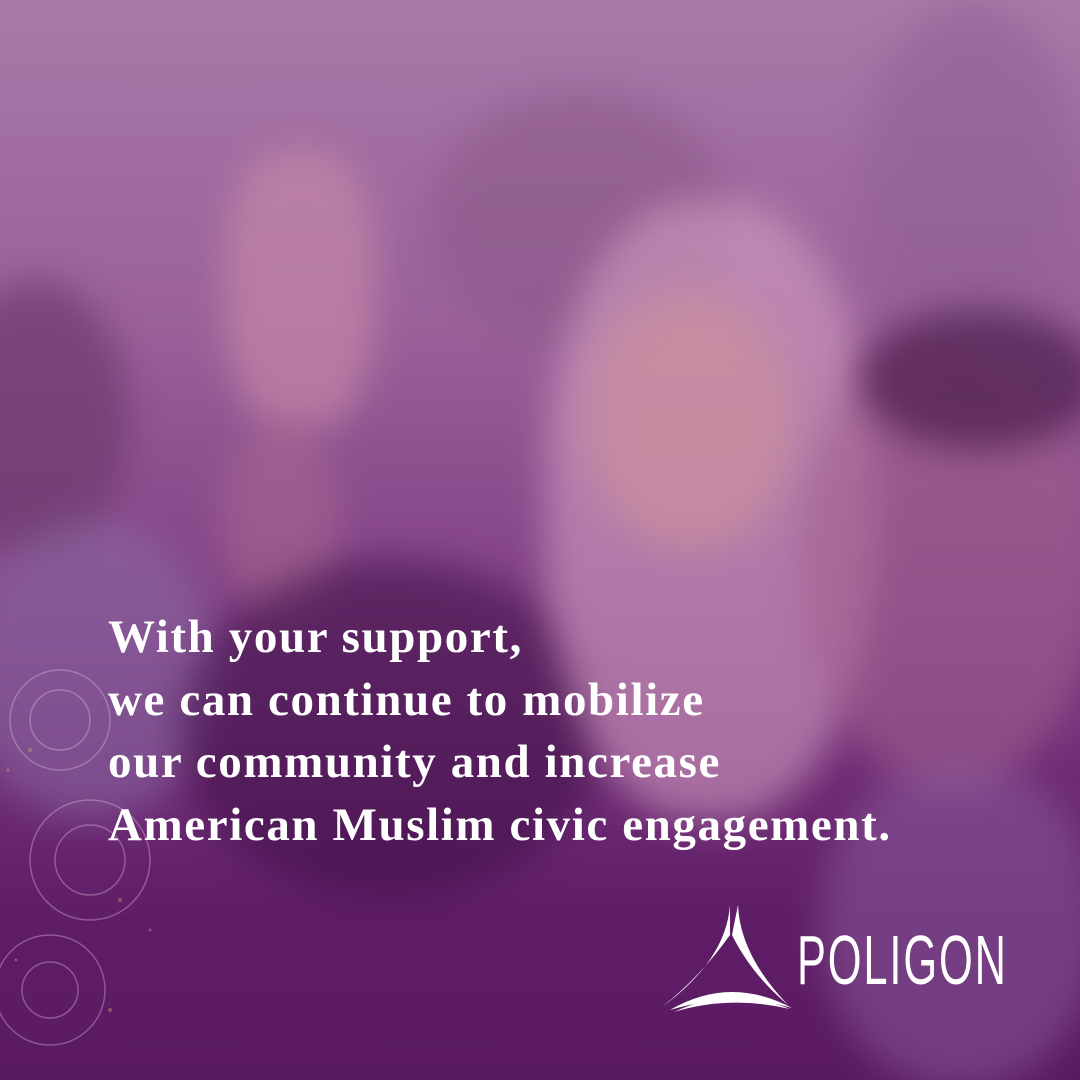  I want to click on headline-line-2: we can continue to mobilize, so click(406, 699).